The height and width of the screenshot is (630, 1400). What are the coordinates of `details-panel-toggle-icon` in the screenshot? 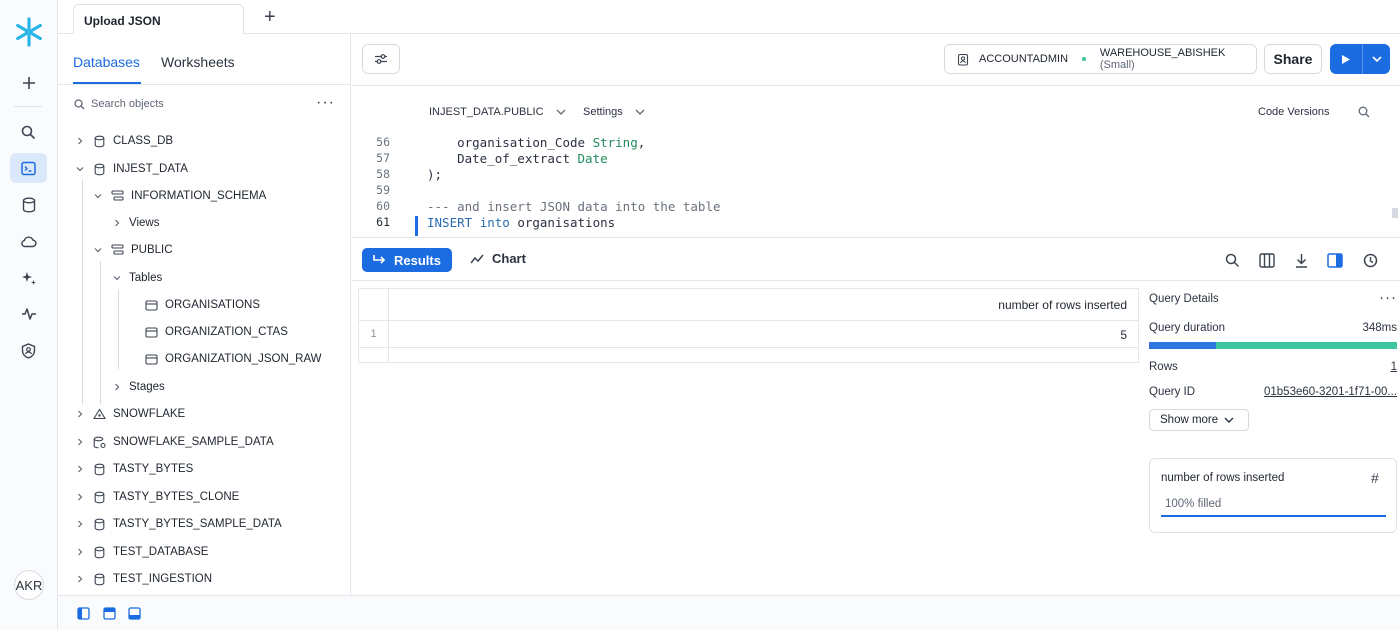 It's located at (1335, 260).